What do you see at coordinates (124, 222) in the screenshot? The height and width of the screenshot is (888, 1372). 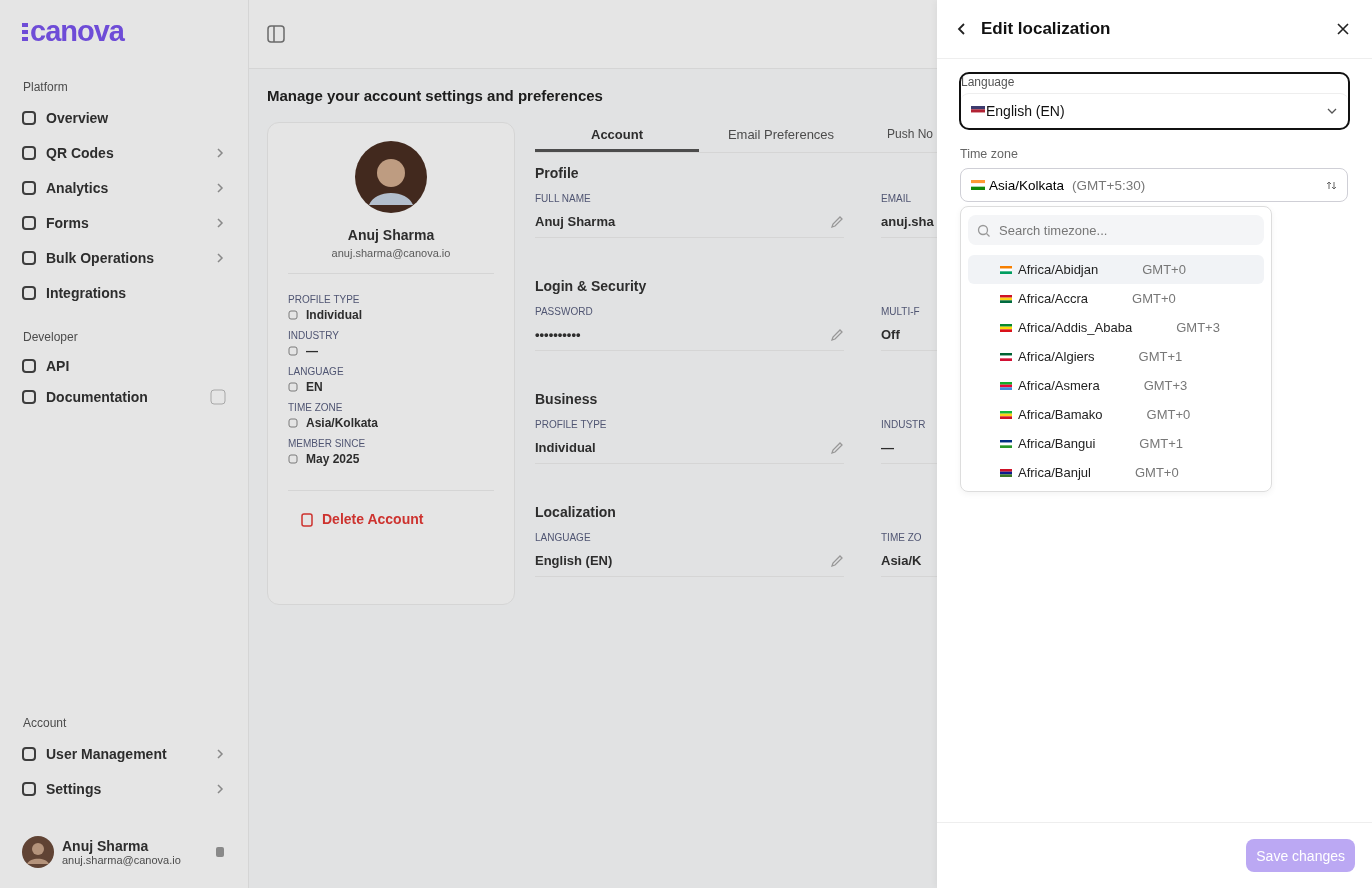 I see `nav-item: Forms` at bounding box center [124, 222].